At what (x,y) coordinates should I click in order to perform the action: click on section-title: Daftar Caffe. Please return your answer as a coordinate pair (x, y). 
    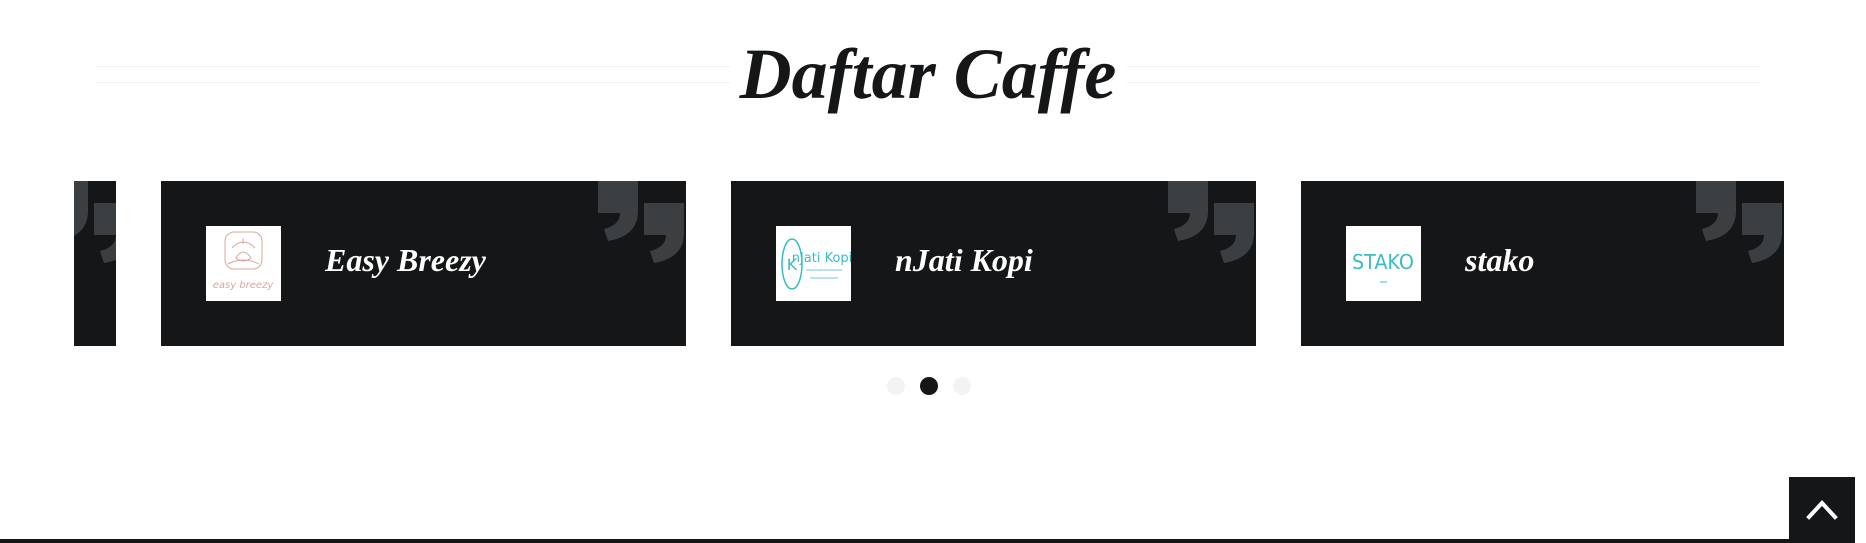
    Looking at the image, I should click on (928, 74).